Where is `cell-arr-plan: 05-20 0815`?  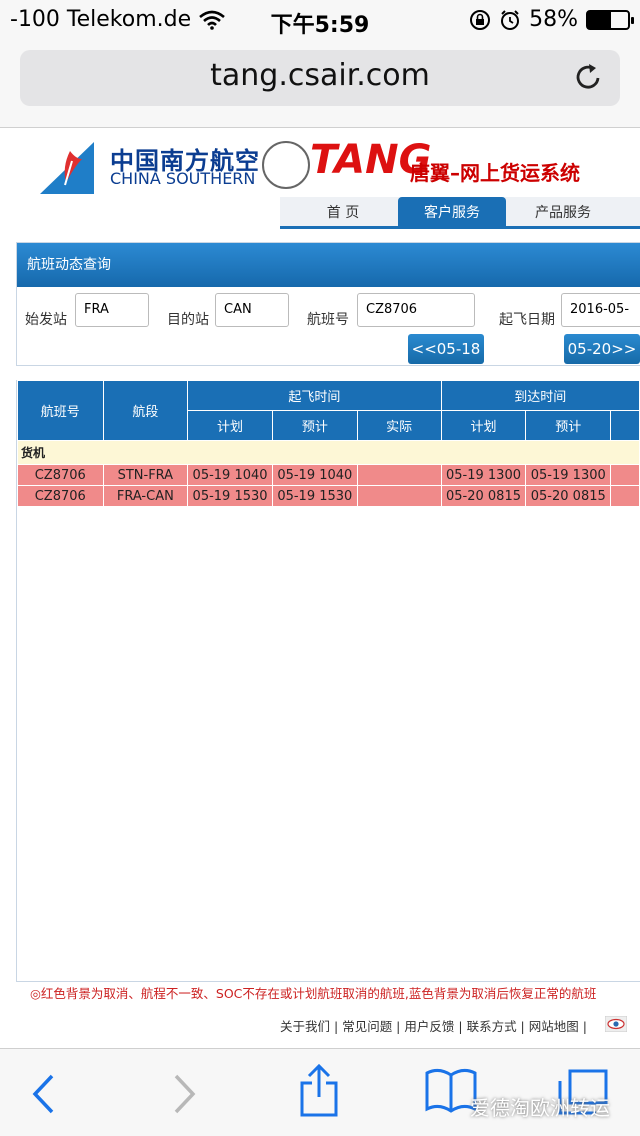 cell-arr-plan: 05-20 0815 is located at coordinates (483, 496).